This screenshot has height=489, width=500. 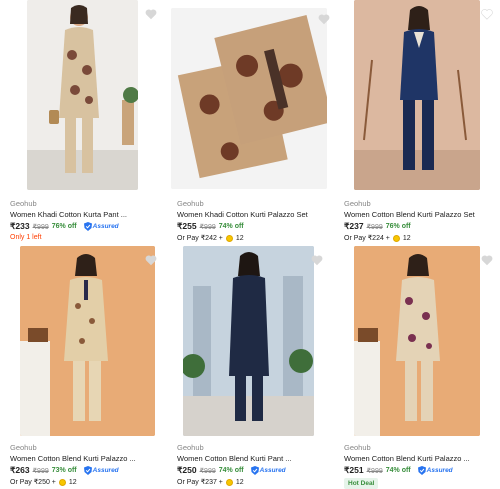 I want to click on stock-row: Only 1 left, so click(x=26, y=237).